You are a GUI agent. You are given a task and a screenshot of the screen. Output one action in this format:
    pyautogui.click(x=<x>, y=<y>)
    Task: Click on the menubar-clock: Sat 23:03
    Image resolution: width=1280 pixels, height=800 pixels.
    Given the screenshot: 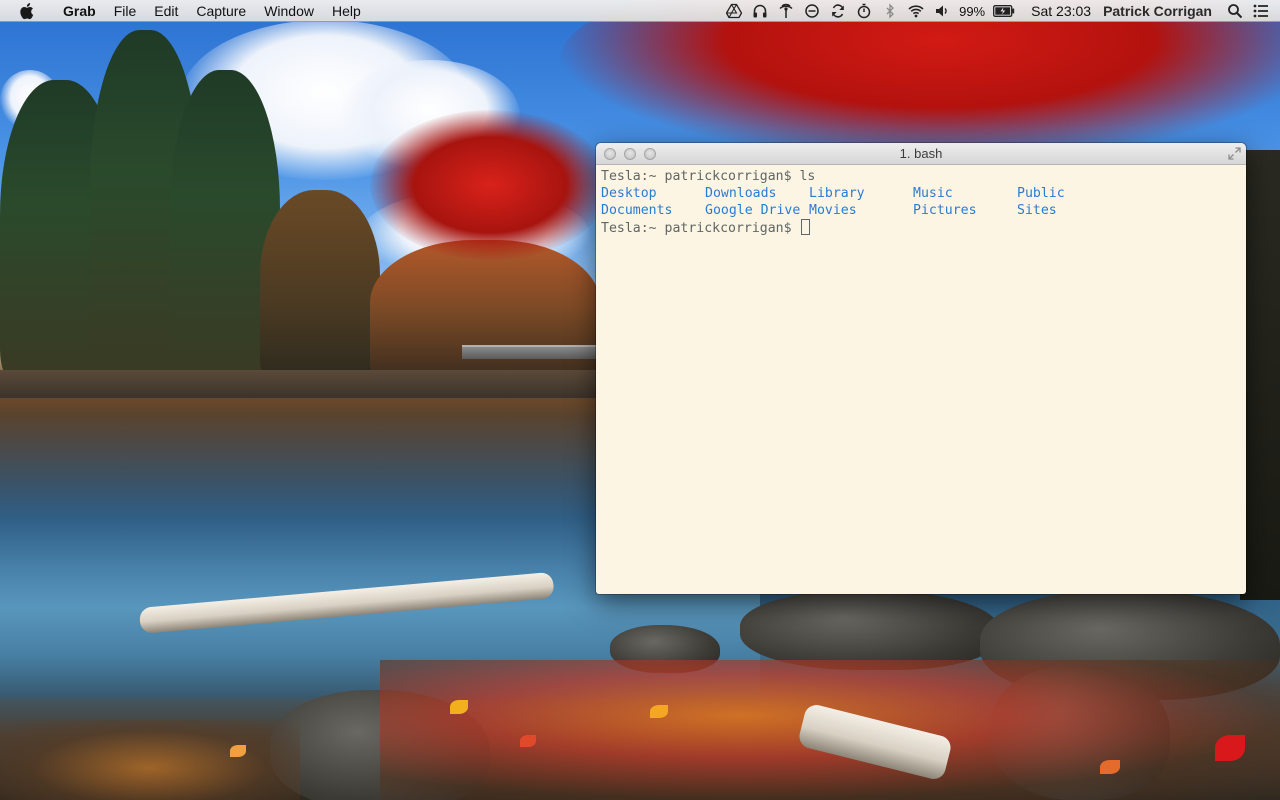 What is the action you would take?
    pyautogui.click(x=1059, y=11)
    